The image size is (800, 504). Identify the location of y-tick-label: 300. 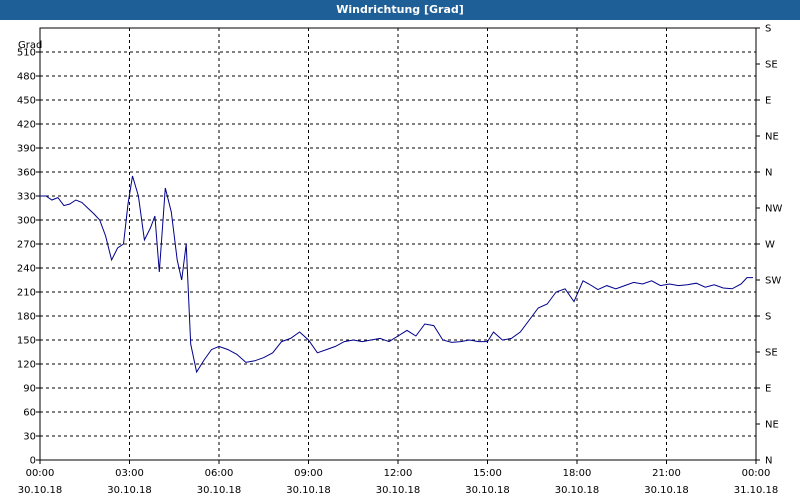
(26, 221).